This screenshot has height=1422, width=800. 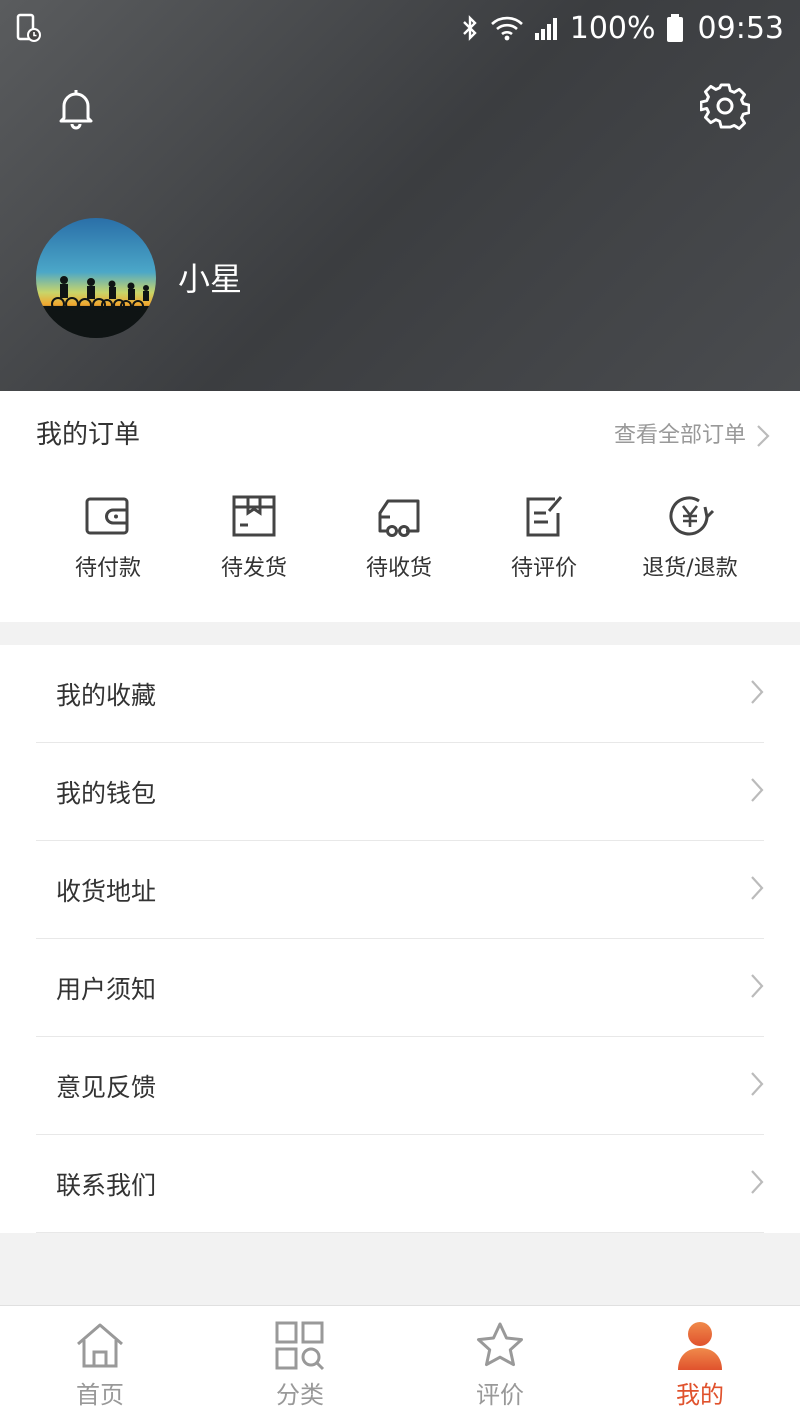 I want to click on menu-item-wallet: 我的钱包, so click(x=400, y=792).